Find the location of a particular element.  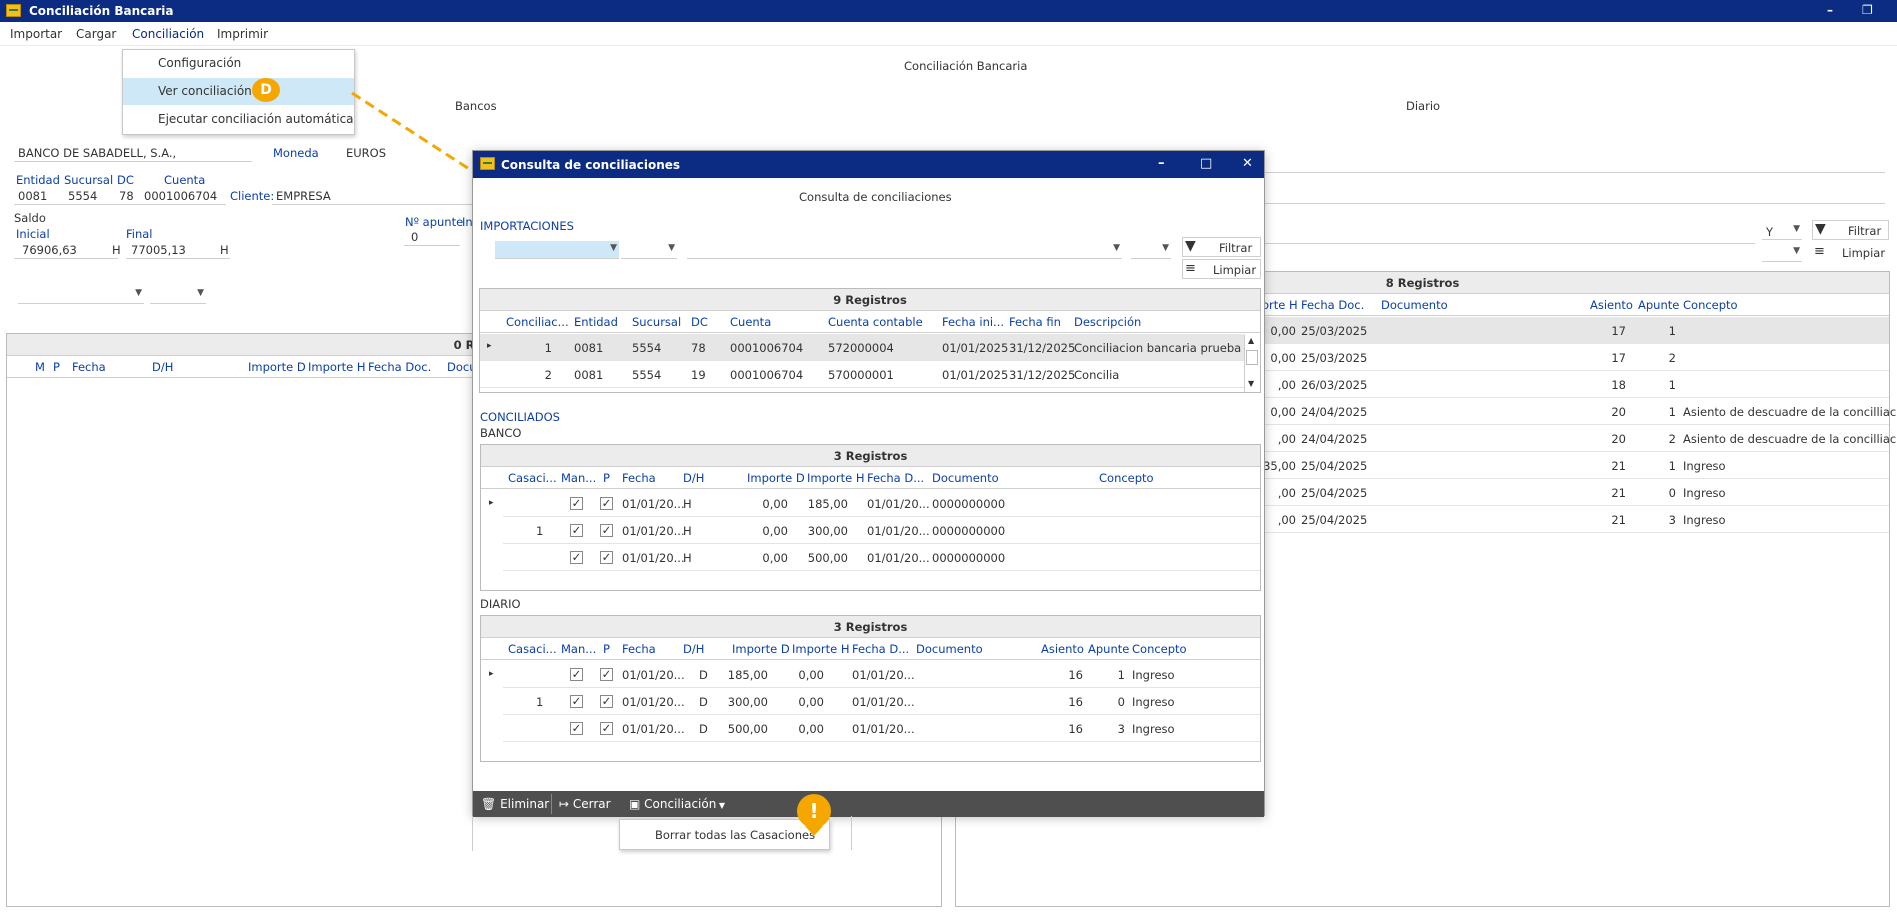

grid-record-count: 3 Registros is located at coordinates (870, 456).